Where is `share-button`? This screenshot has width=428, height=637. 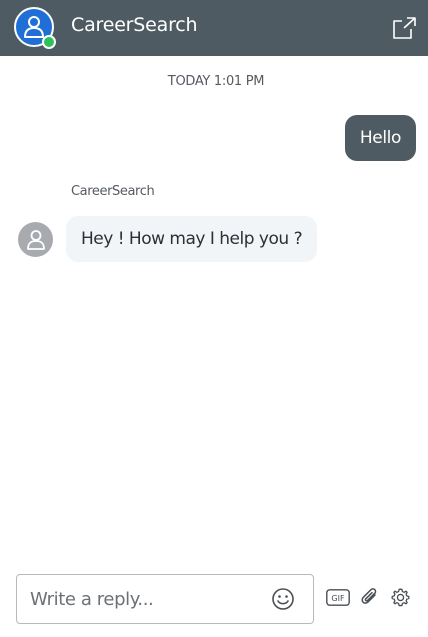
share-button is located at coordinates (405, 28).